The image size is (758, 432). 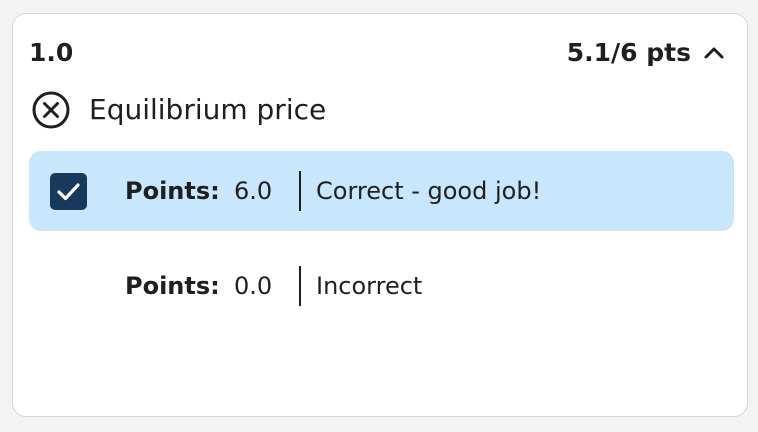 I want to click on question-score: 5.1/6 pts, so click(x=628, y=52).